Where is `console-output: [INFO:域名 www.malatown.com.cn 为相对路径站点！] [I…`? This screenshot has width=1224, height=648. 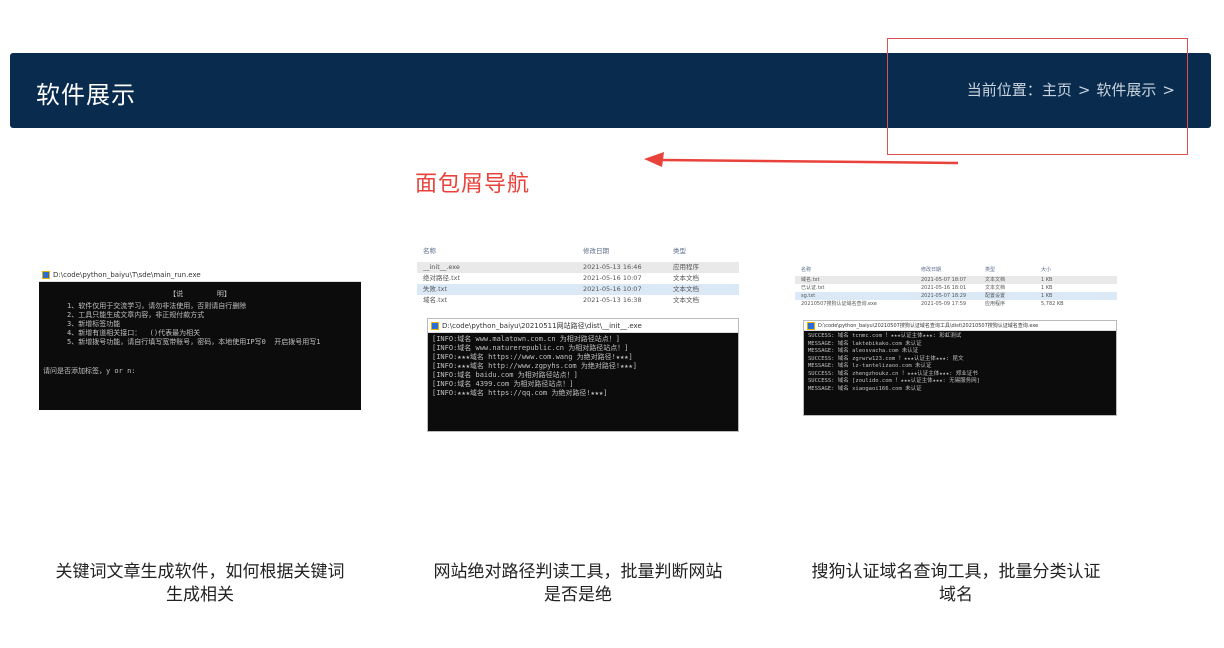 console-output: [INFO:域名 www.malatown.com.cn 为相对路径站点！] [I… is located at coordinates (583, 366).